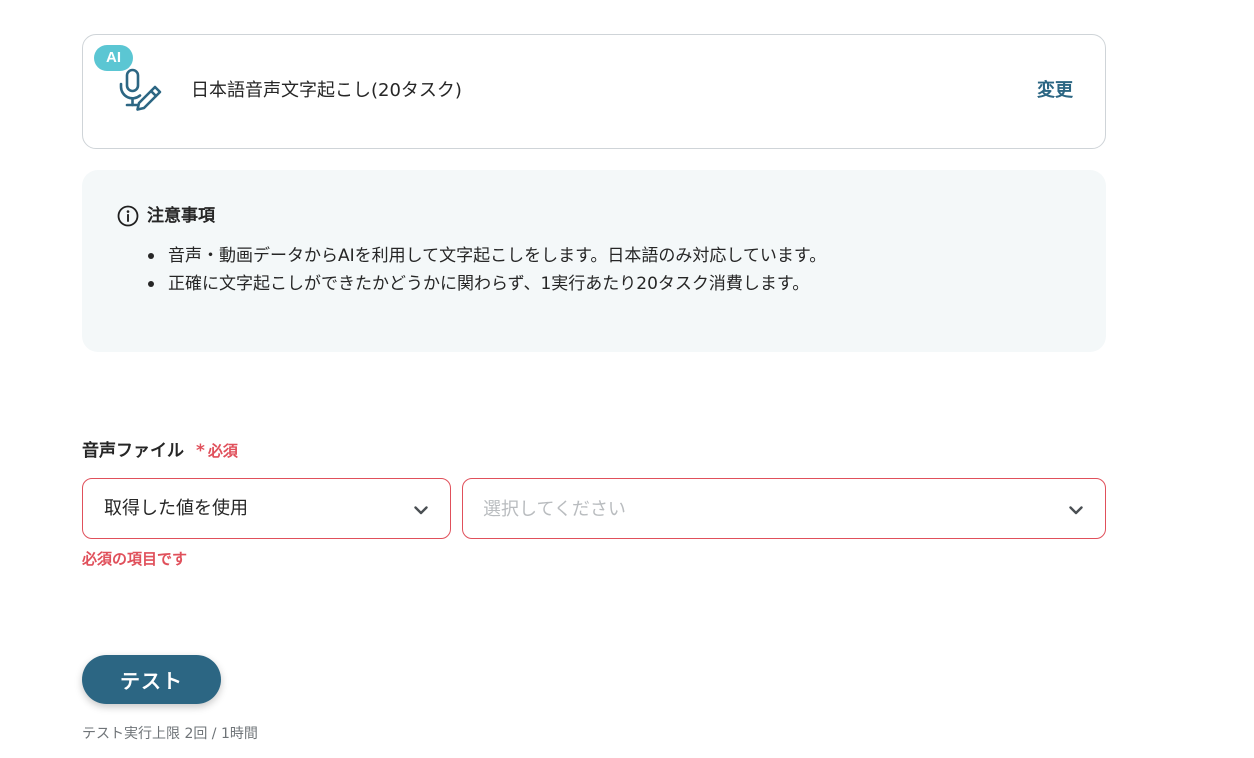 The image size is (1254, 758). I want to click on action-title: 日本語音声文字起こし(20タスク), so click(326, 90).